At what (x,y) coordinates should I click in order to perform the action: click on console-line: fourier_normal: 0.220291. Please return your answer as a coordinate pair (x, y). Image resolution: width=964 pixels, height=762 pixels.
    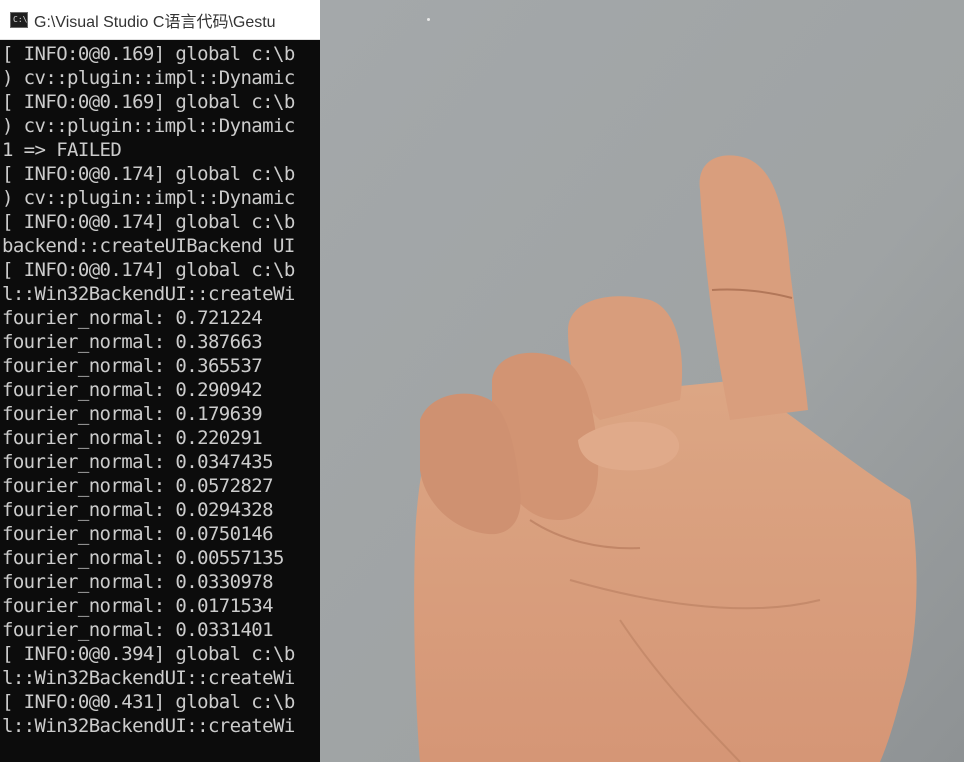
    Looking at the image, I should click on (132, 438).